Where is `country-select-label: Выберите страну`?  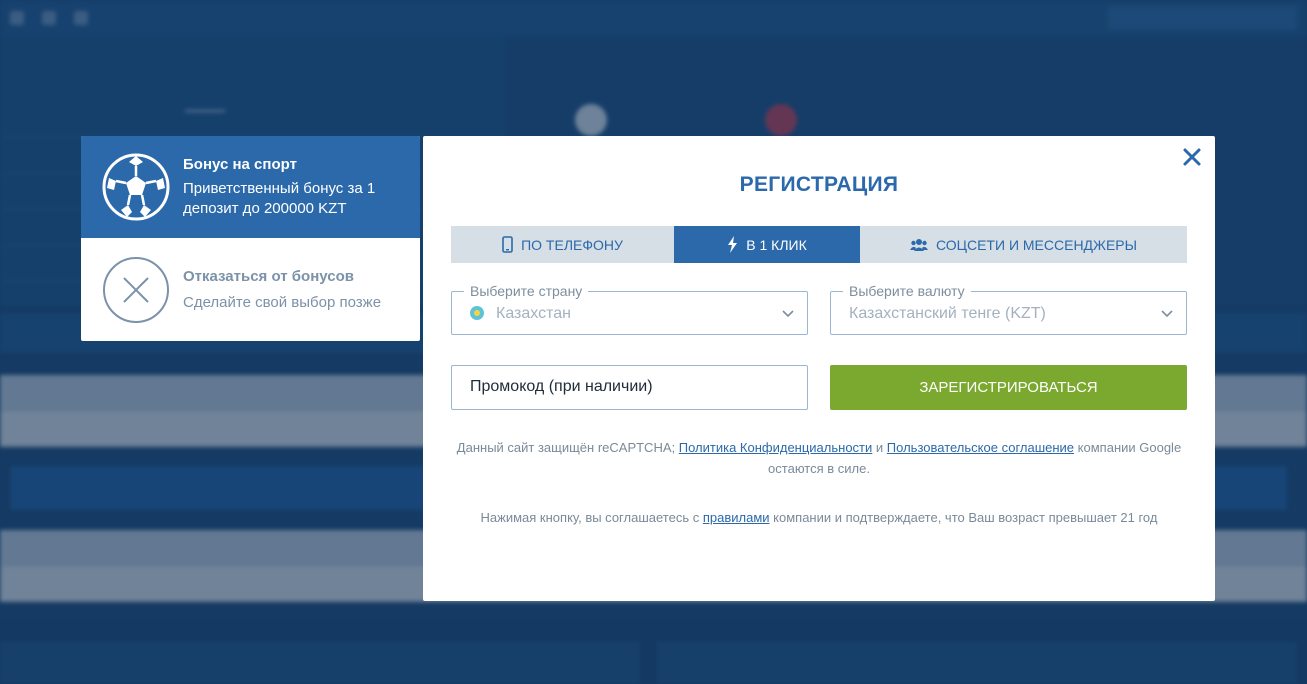
country-select-label: Выберите страну is located at coordinates (526, 291).